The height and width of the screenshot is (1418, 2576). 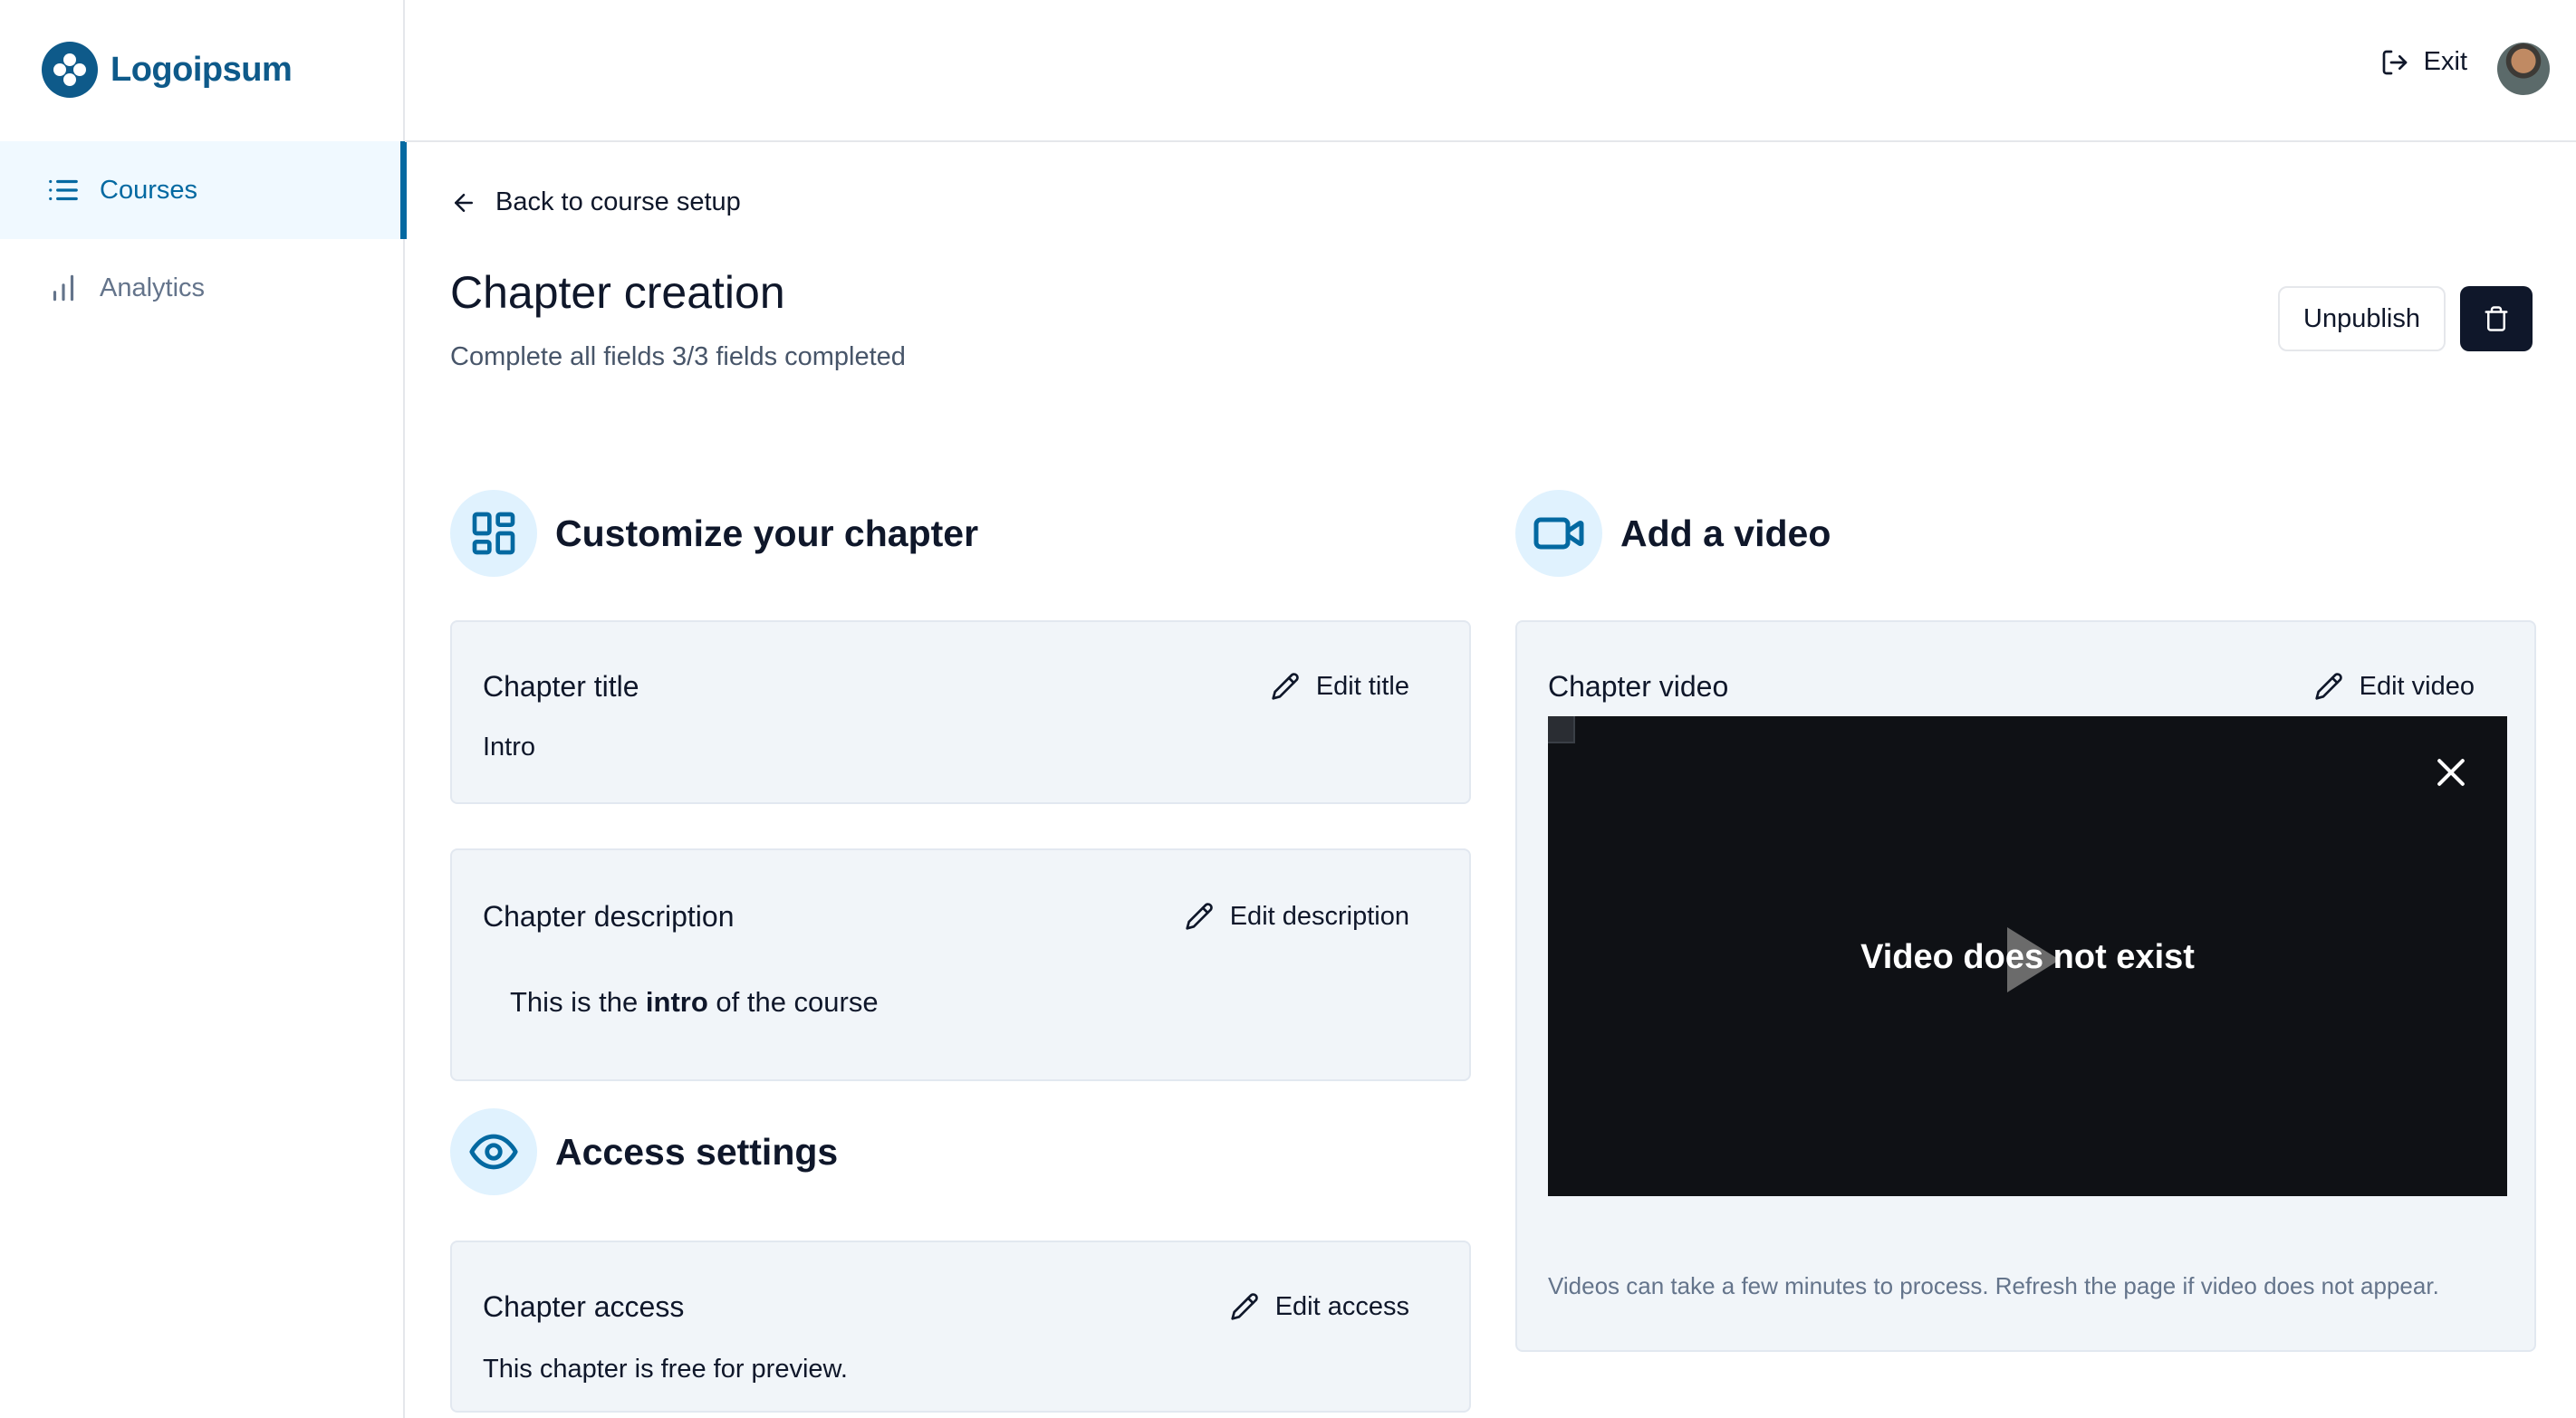 I want to click on log-out-icon, so click(x=2394, y=62).